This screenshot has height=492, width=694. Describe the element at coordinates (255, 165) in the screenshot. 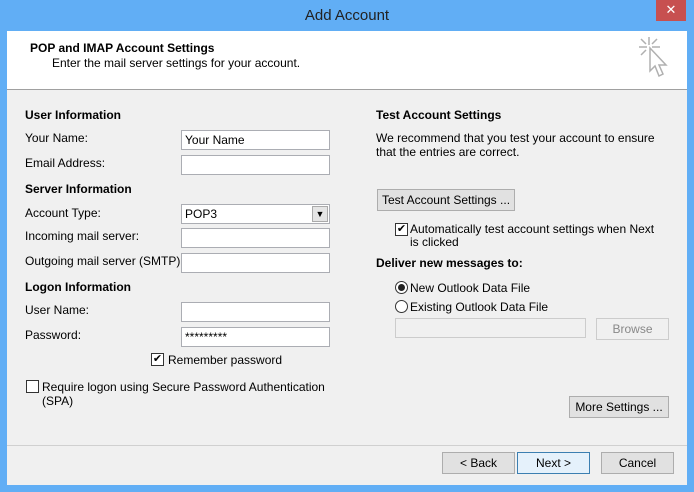

I see `email-input` at that location.